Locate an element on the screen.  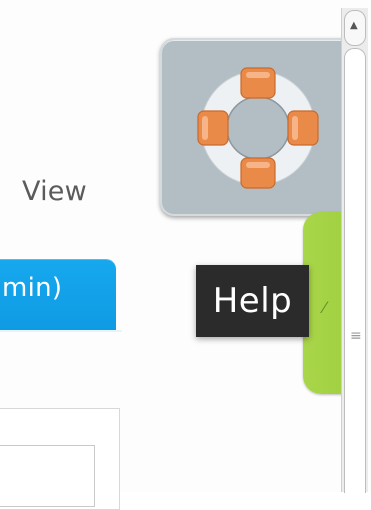
scroll-thumb is located at coordinates (355, 270).